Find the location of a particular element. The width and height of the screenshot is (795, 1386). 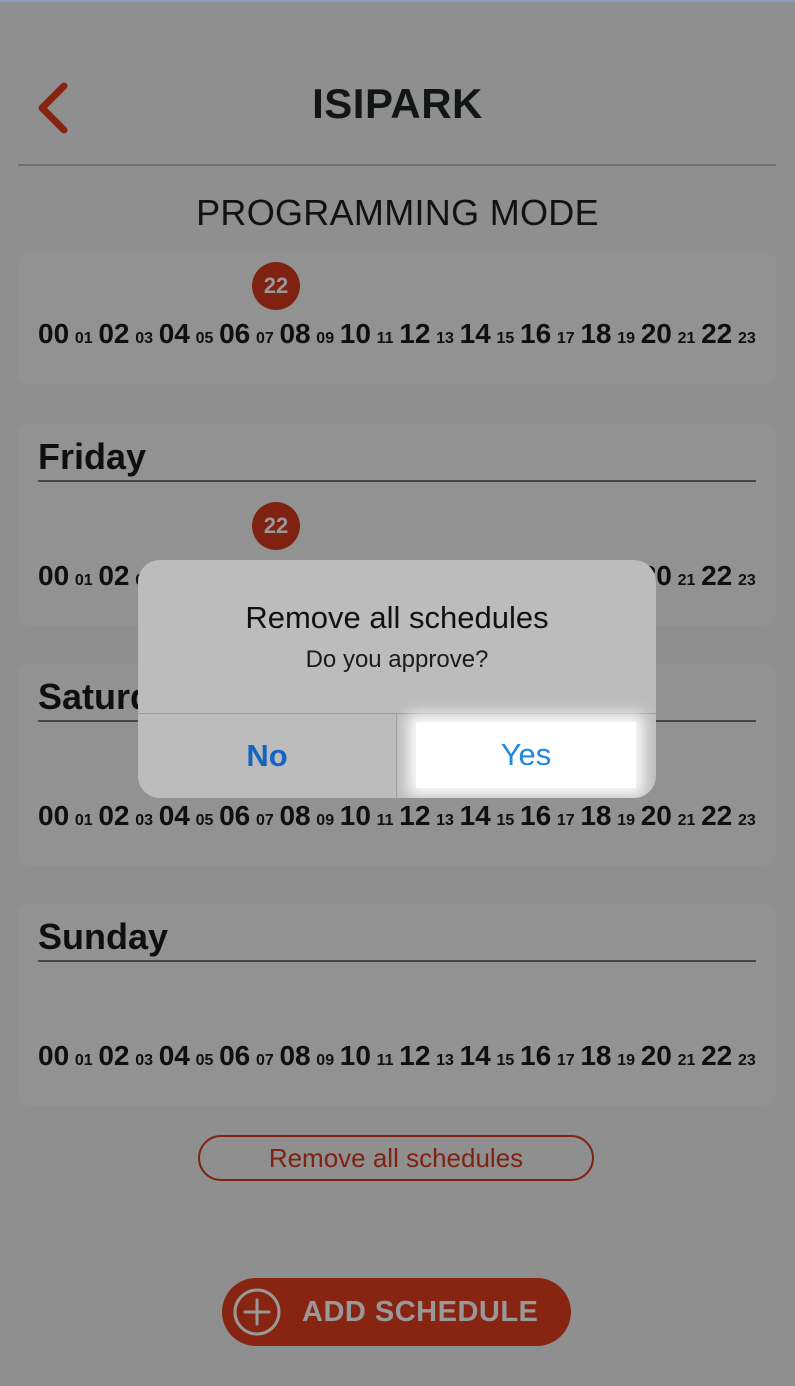

dialog-button-divider is located at coordinates (396, 755).